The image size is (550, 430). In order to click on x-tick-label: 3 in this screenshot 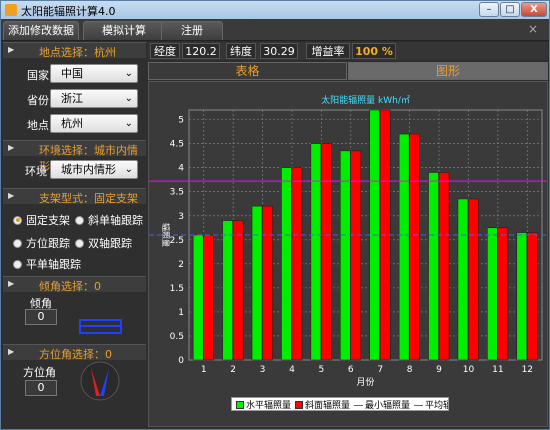, I will do `click(263, 370)`.